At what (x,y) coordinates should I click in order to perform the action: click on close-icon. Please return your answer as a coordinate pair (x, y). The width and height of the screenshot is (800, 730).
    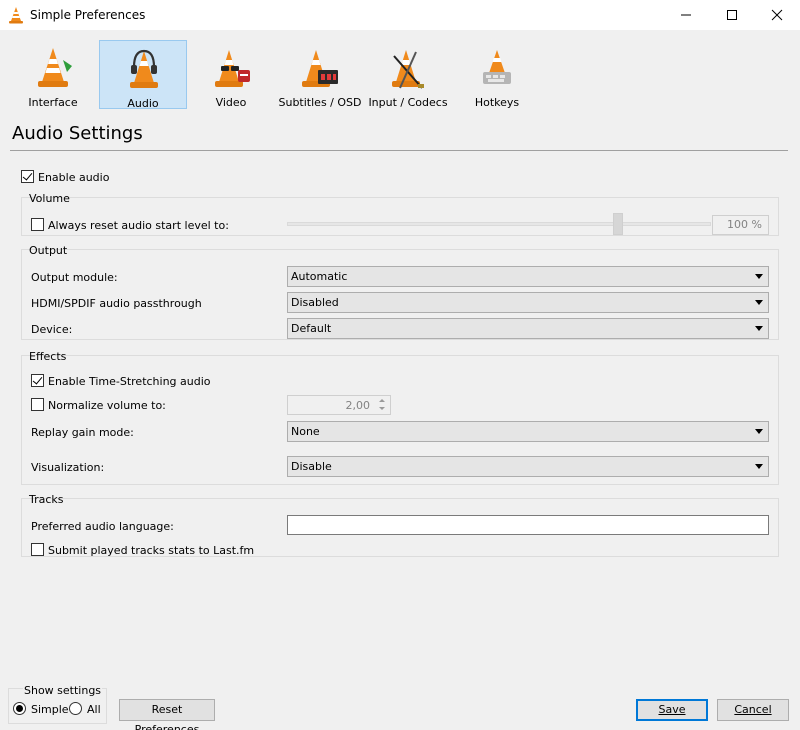
    Looking at the image, I should click on (777, 15).